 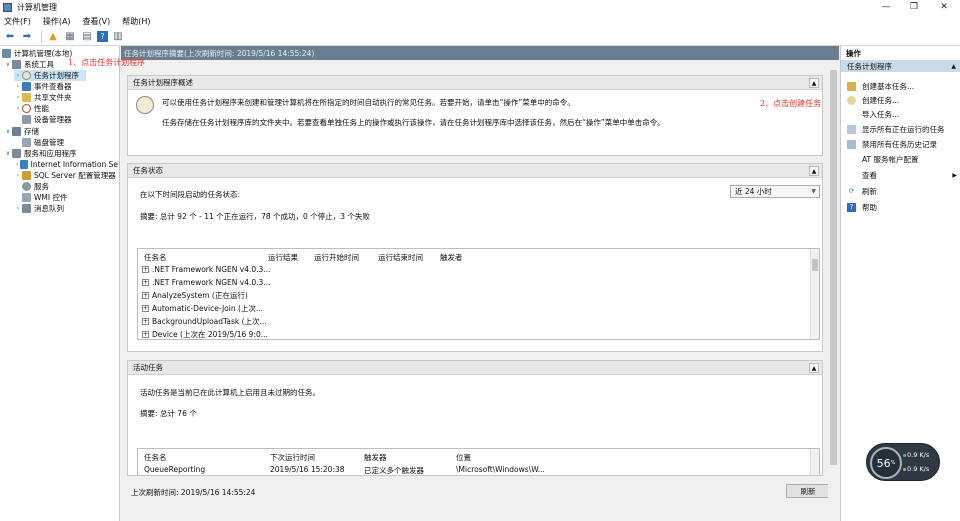 What do you see at coordinates (900, 66) in the screenshot?
I see `actions-section-task-scheduler: 任务计划程序 ▲` at bounding box center [900, 66].